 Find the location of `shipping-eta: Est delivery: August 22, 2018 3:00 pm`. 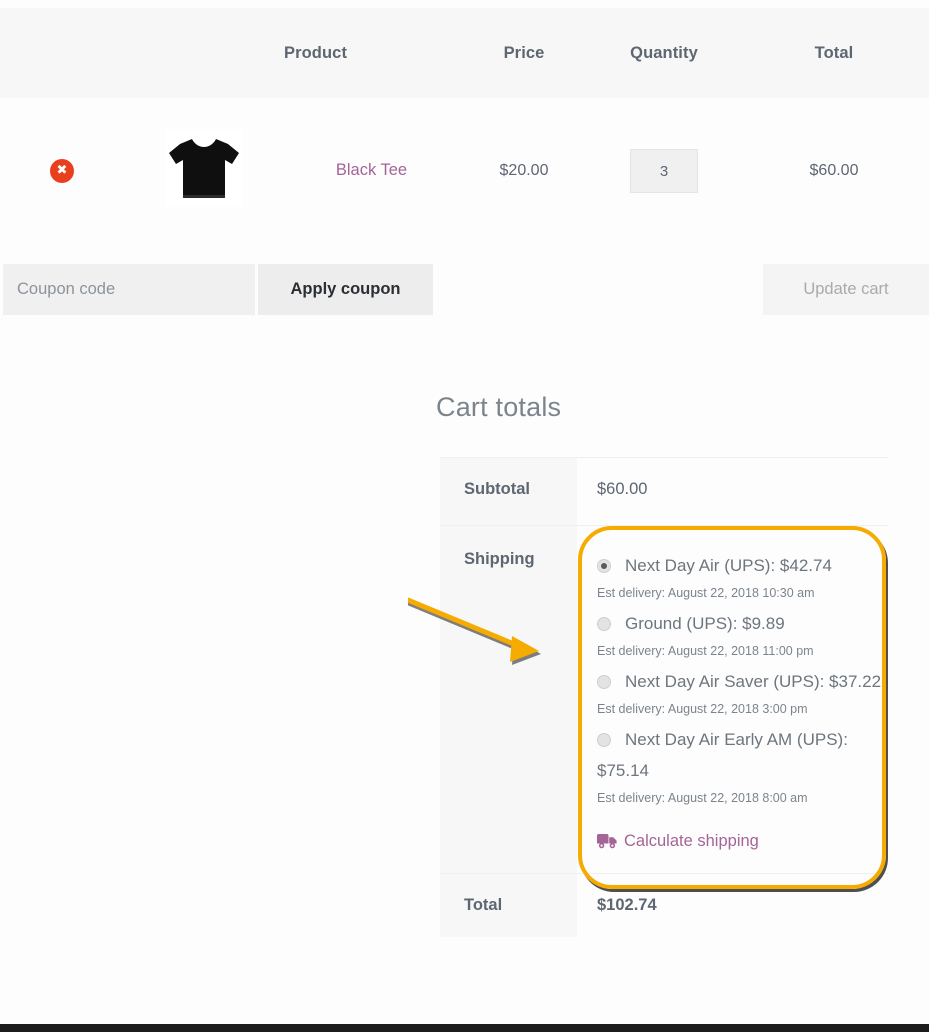

shipping-eta: Est delivery: August 22, 2018 3:00 pm is located at coordinates (702, 709).